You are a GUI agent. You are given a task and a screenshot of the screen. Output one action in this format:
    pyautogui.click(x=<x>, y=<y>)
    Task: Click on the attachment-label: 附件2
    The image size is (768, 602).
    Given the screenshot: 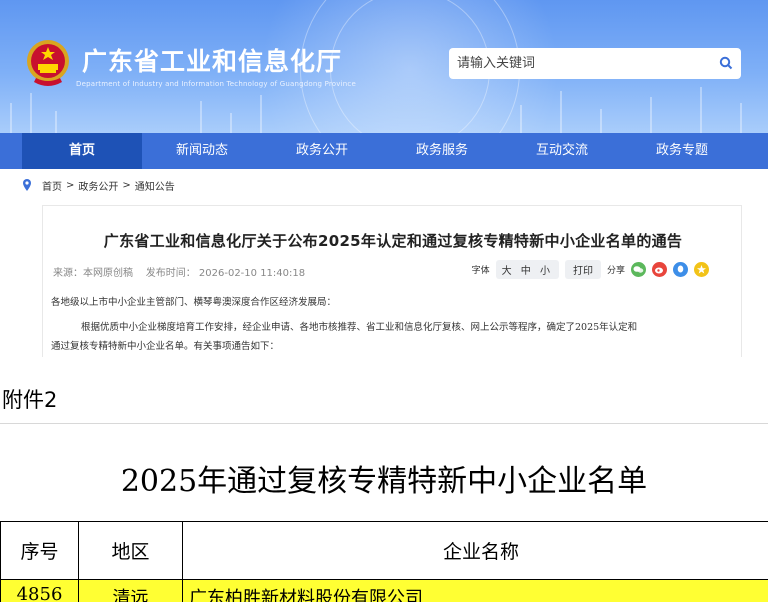 What is the action you would take?
    pyautogui.click(x=30, y=400)
    